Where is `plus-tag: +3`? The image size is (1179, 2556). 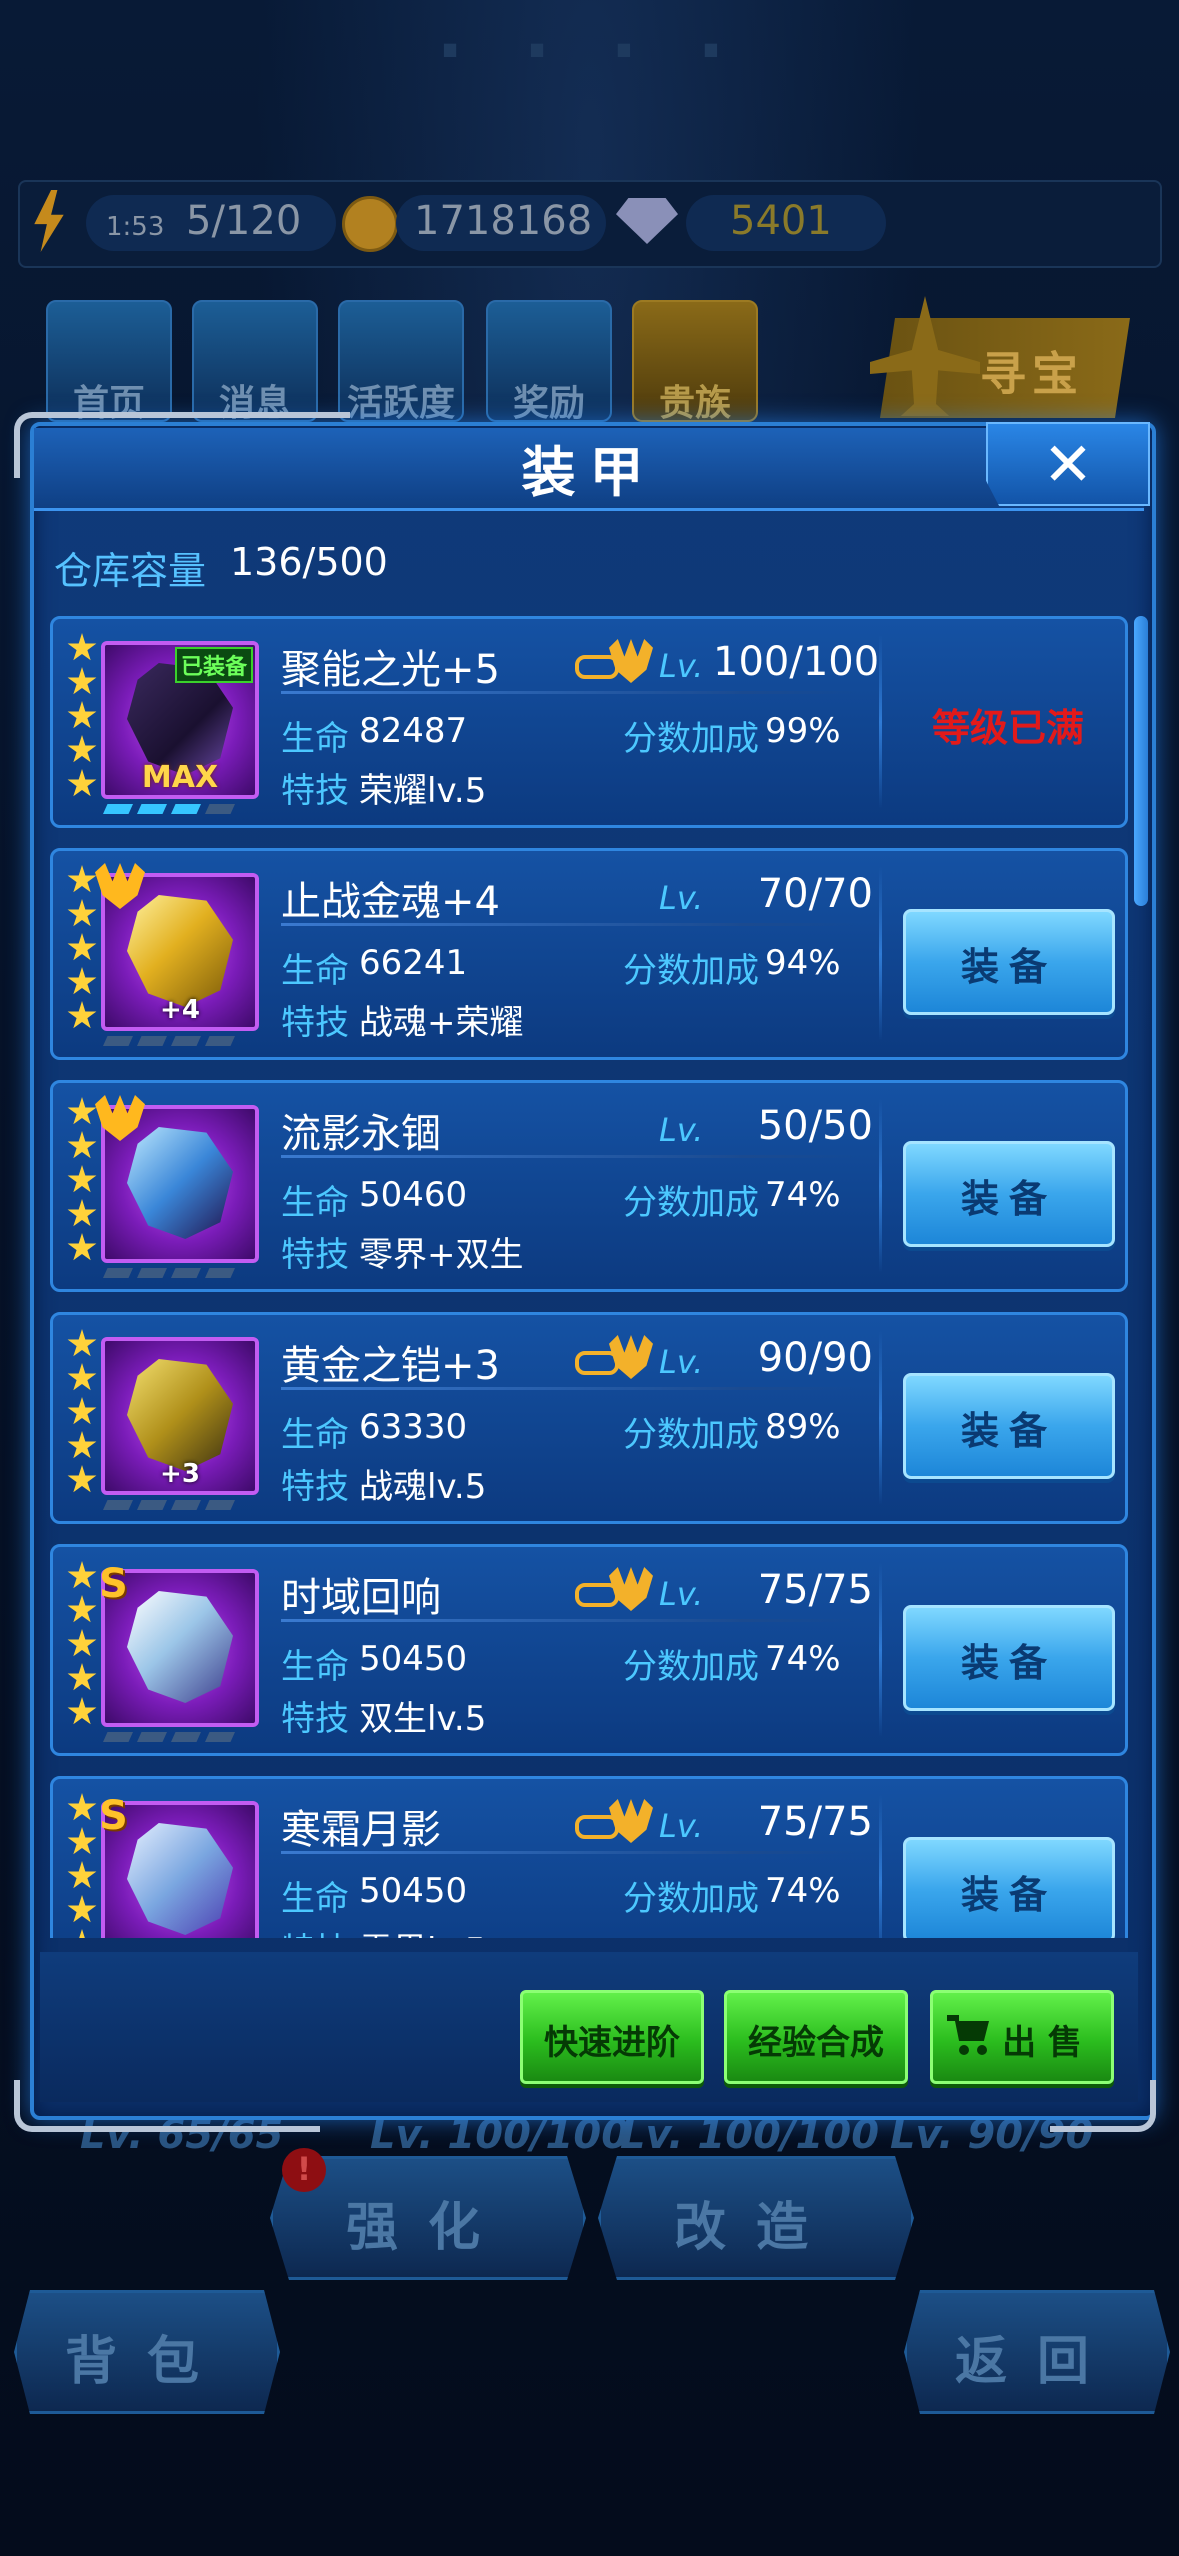
plus-tag: +3 is located at coordinates (180, 1474).